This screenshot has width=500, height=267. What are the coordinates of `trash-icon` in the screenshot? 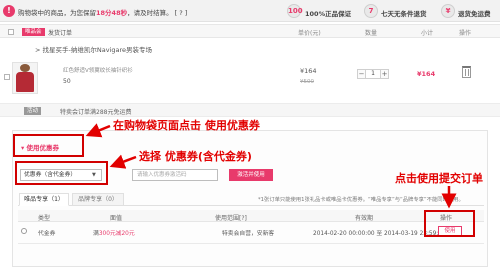 It's located at (466, 72).